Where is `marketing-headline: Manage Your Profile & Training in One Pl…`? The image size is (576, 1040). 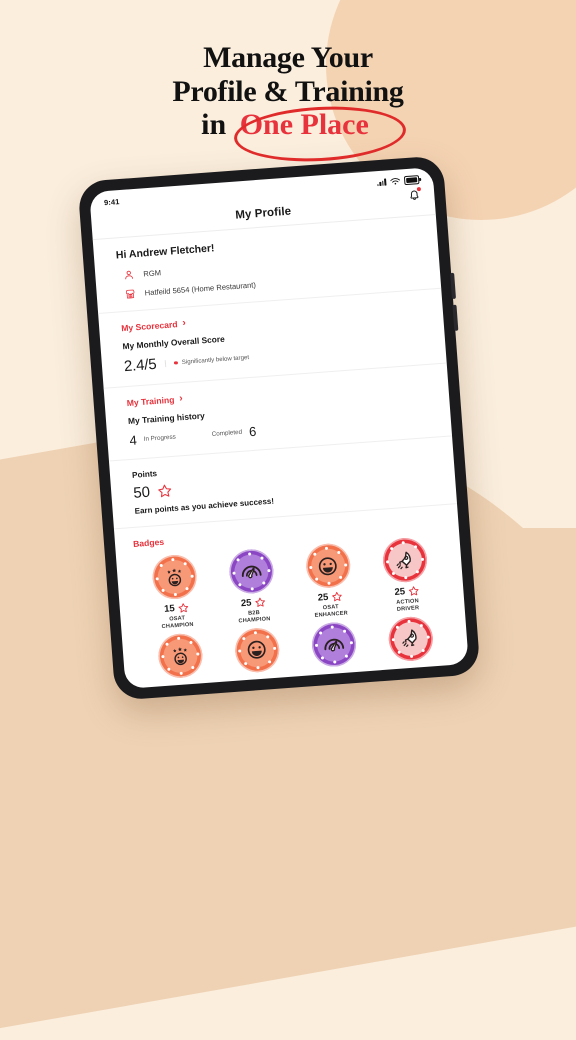 marketing-headline: Manage Your Profile & Training in One Pl… is located at coordinates (288, 91).